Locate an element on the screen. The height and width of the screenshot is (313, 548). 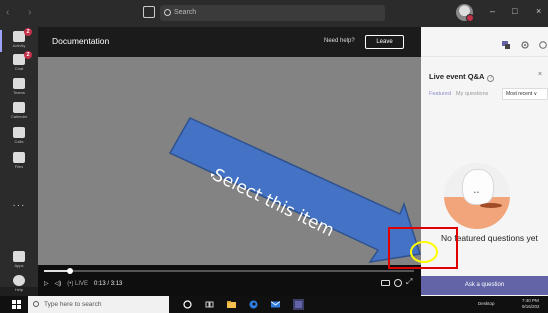
need-help-link: Need help? is located at coordinates (339, 41).